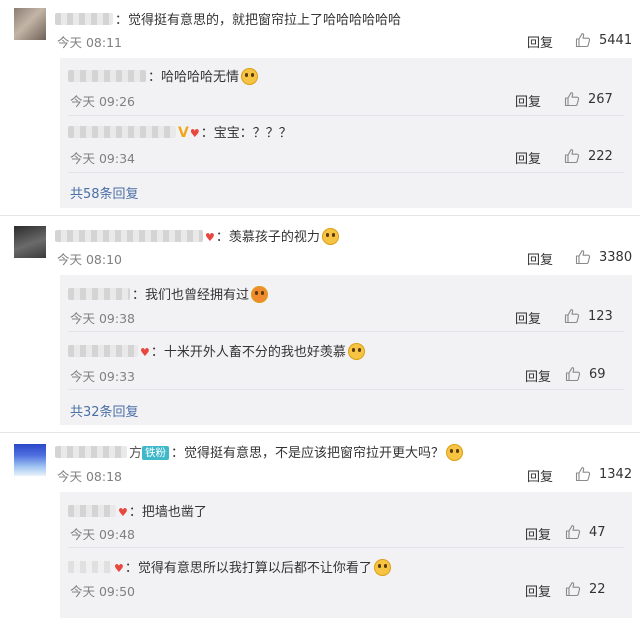  I want to click on like-button: 267, so click(588, 99).